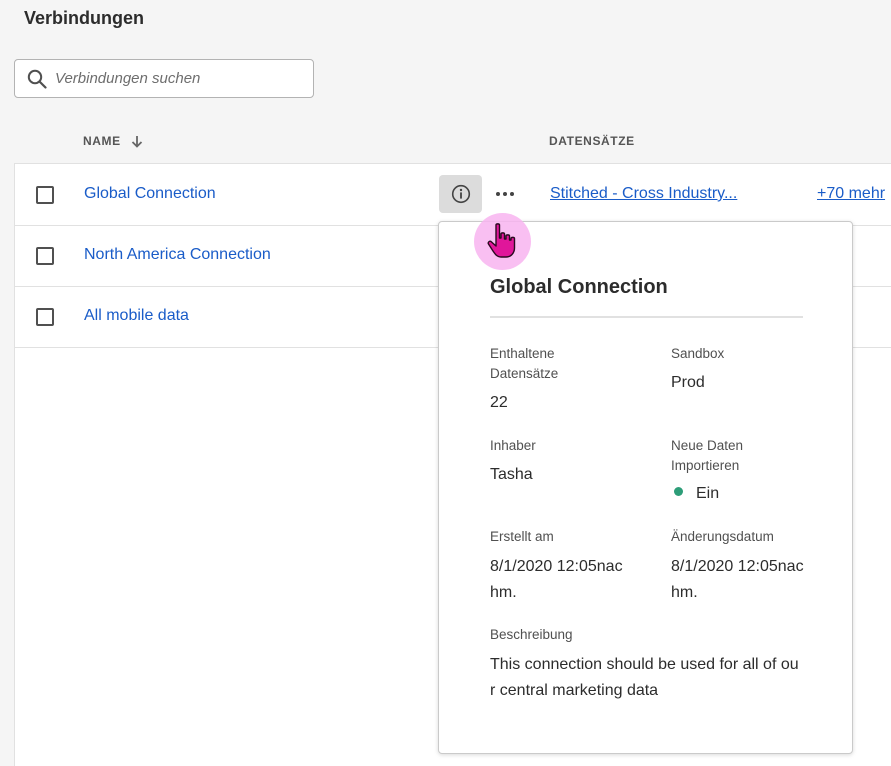 This screenshot has width=891, height=766. I want to click on import-label-line-1: Neue Daten, so click(707, 445).